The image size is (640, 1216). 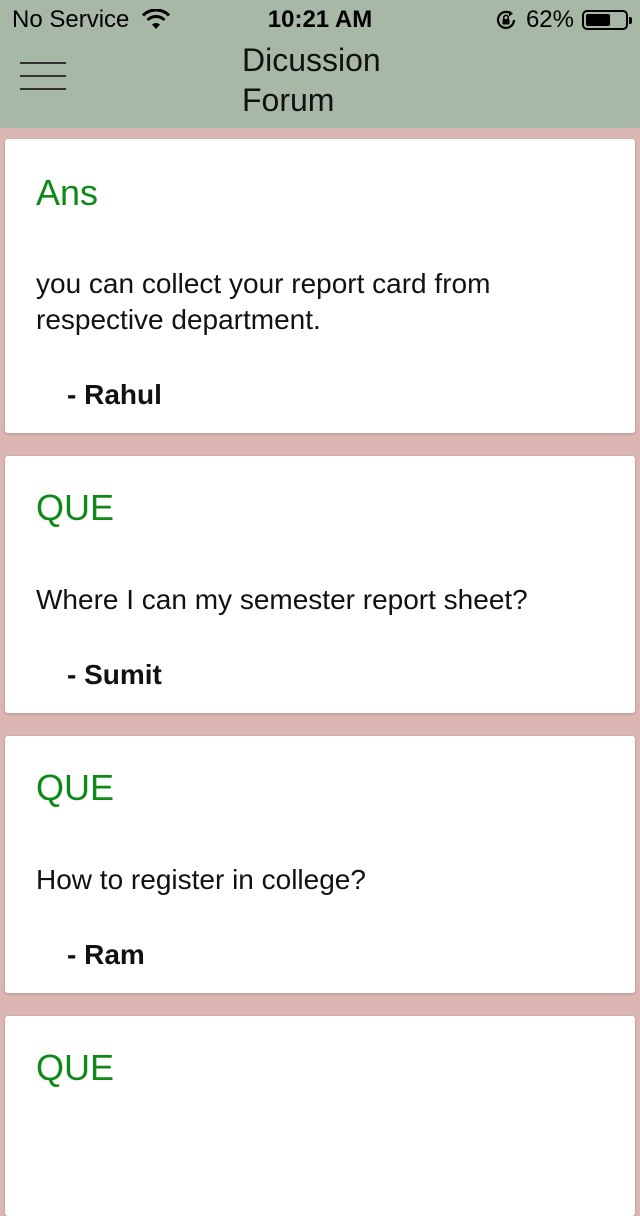 I want to click on status-right: 62%, so click(x=563, y=20).